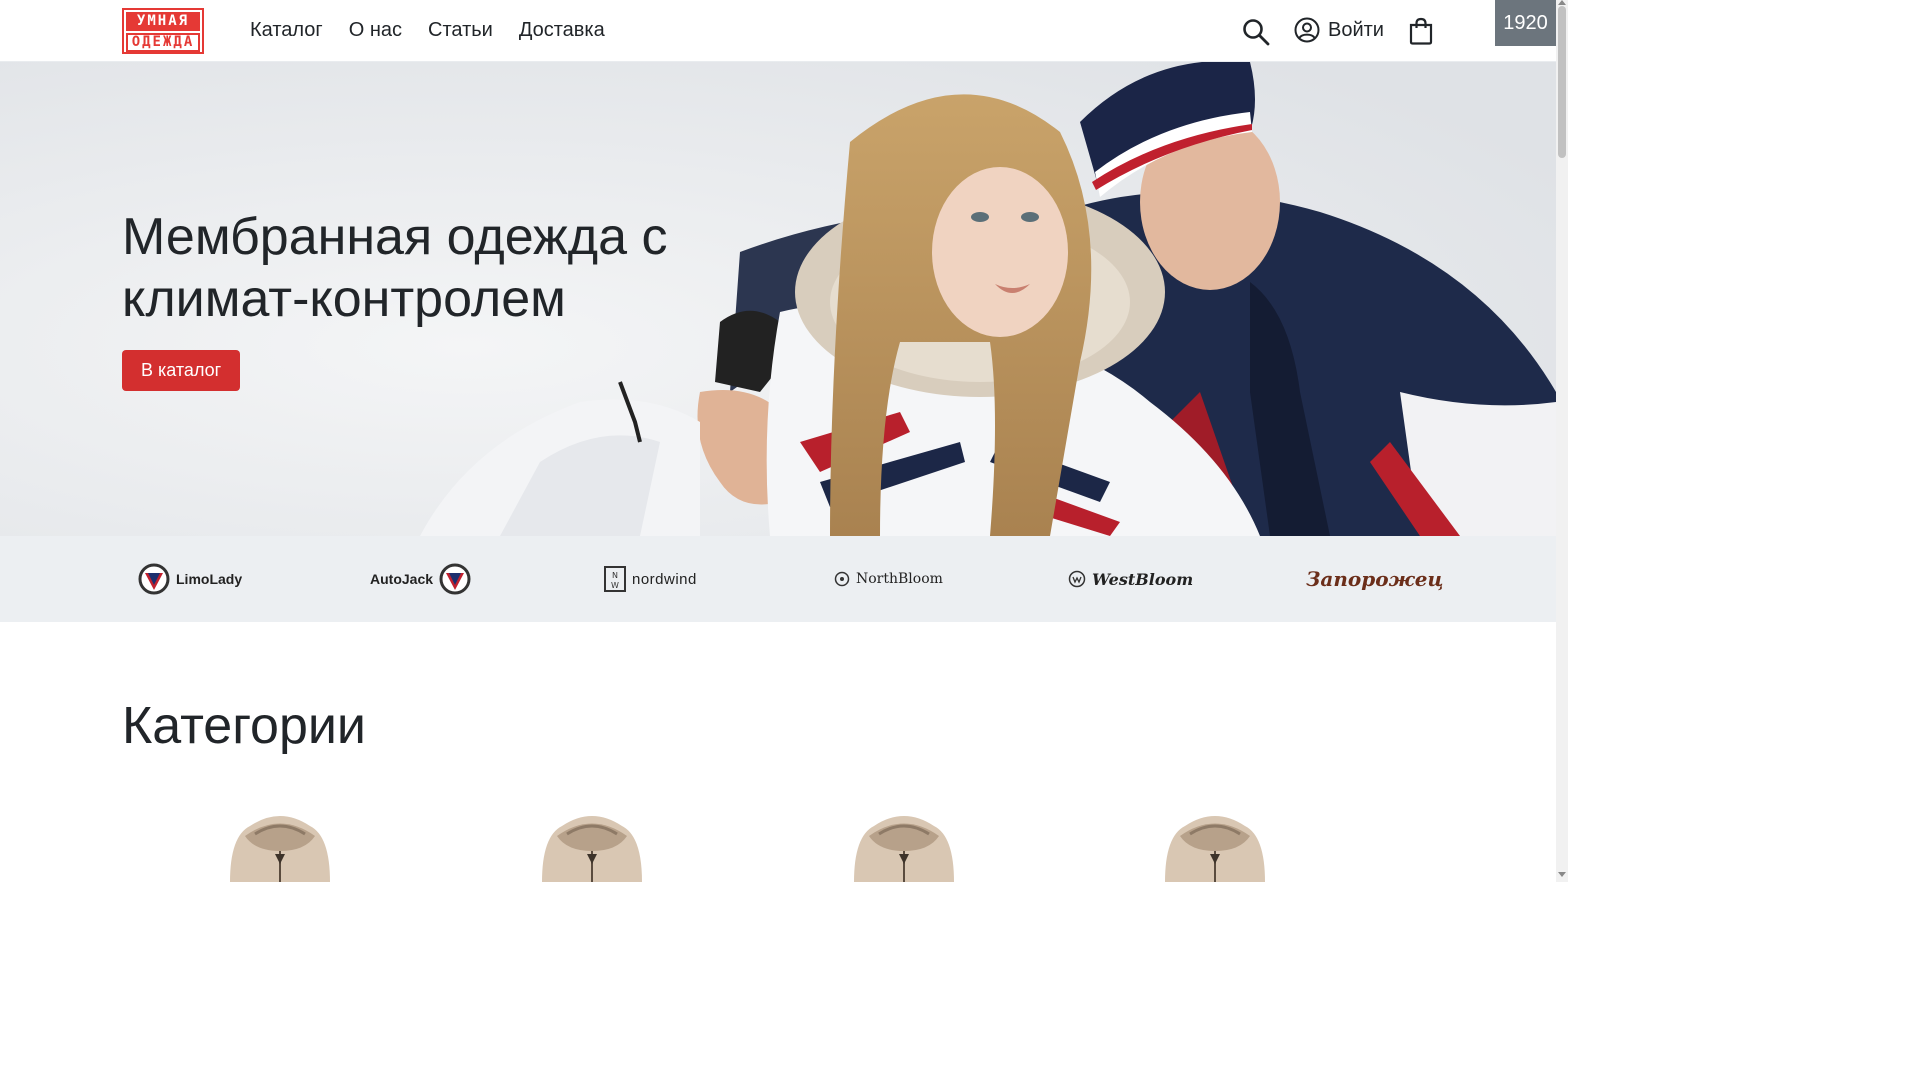  I want to click on main-nav: Каталог О нас Статьи Доставка, so click(427, 30).